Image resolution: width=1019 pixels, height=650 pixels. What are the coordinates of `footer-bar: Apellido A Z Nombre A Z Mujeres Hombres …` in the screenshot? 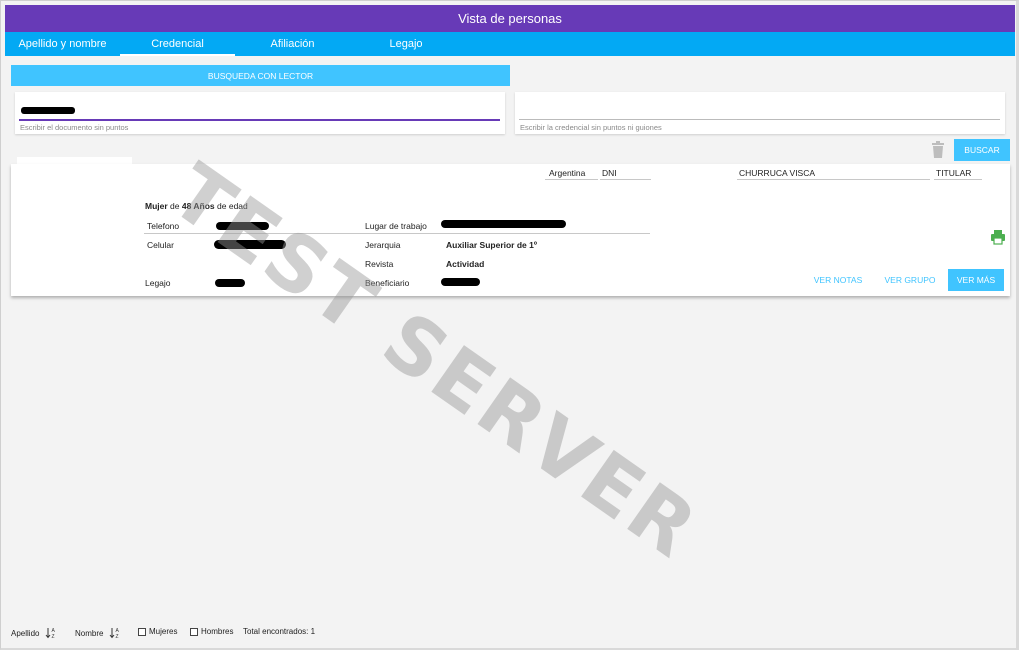 It's located at (509, 634).